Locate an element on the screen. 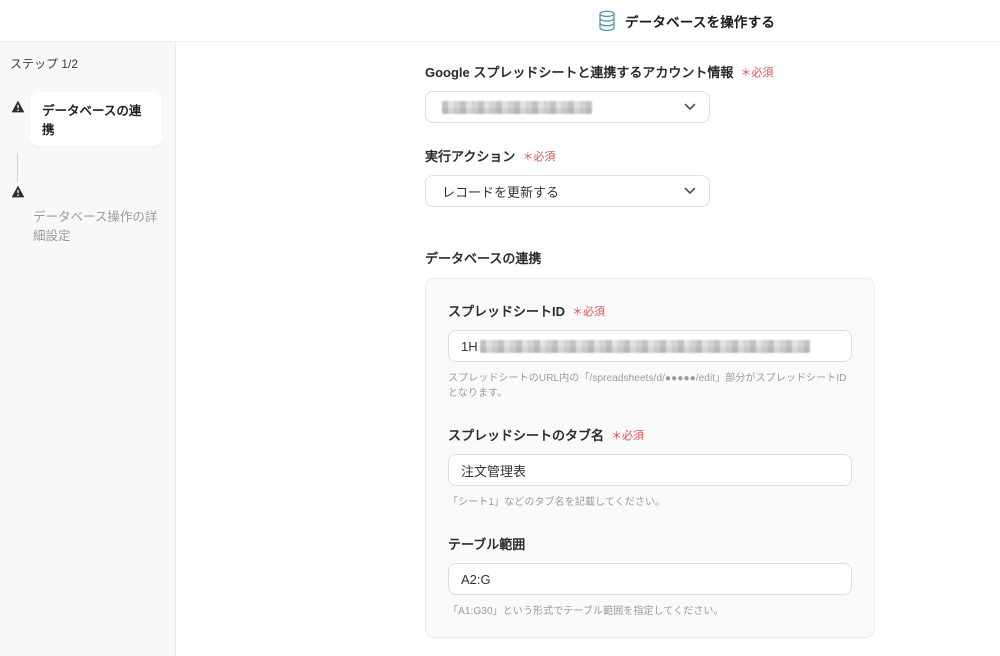 Image resolution: width=1000 pixels, height=656 pixels. spreadsheet-id-input: 1H is located at coordinates (650, 346).